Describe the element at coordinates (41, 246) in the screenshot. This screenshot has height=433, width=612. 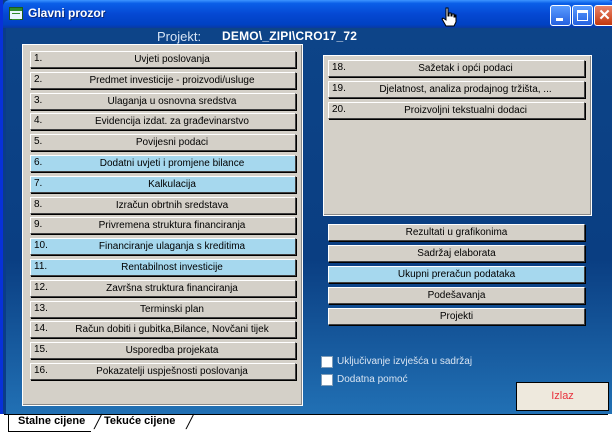
I see `module-number: 10.` at that location.